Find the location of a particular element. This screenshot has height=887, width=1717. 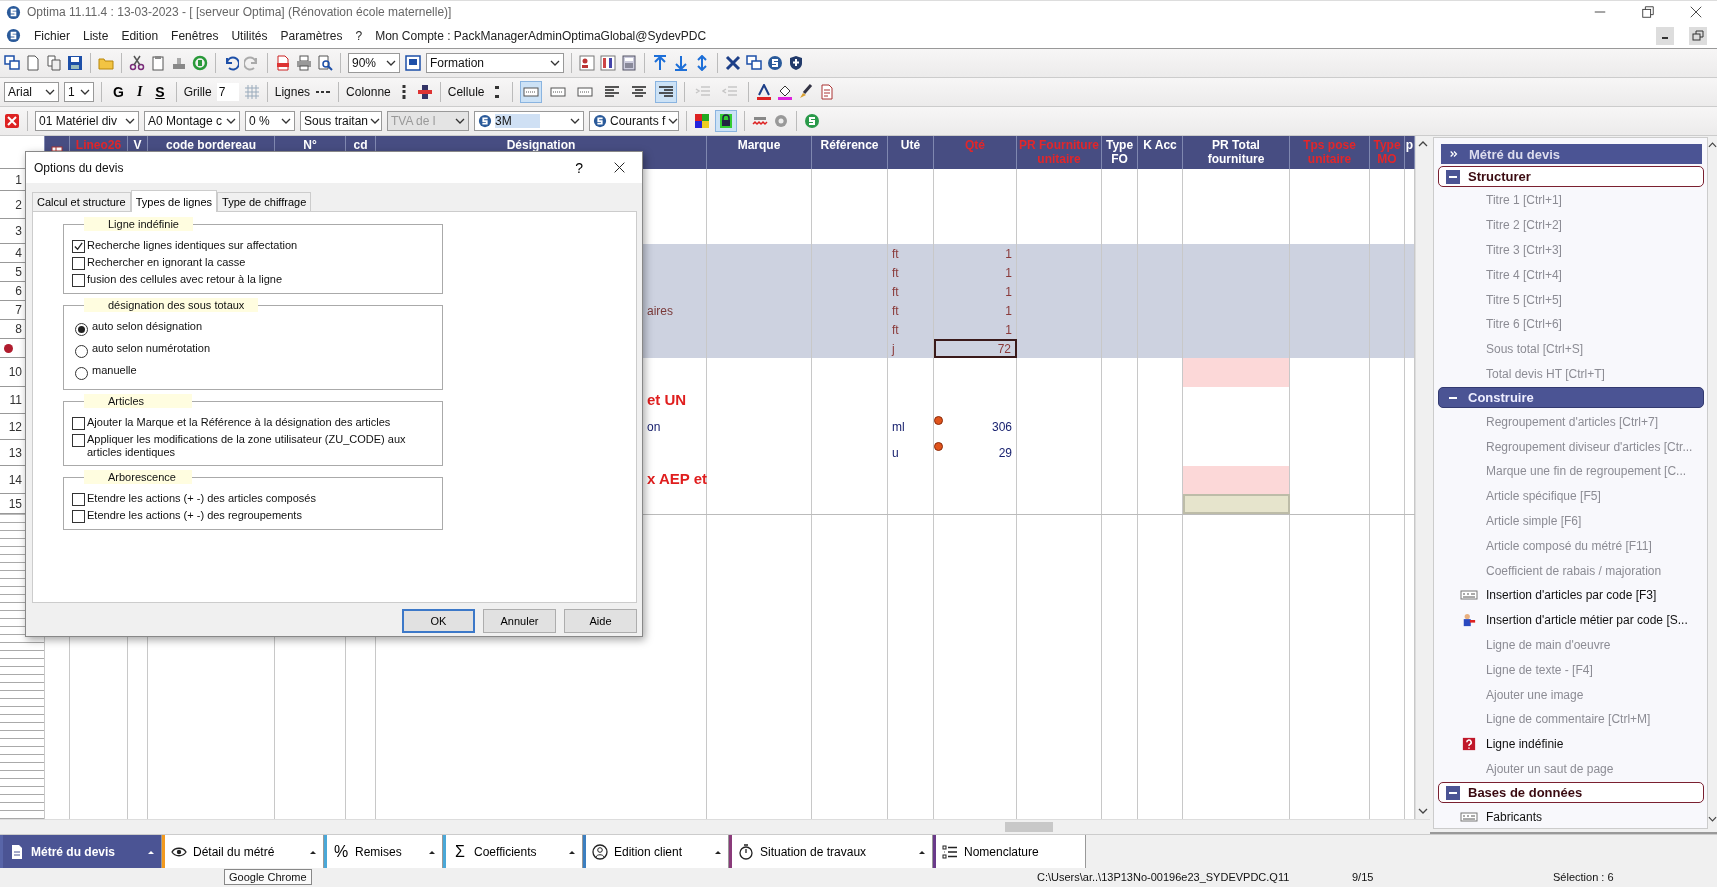

window-title: Optima 11.11.4 : 13-03-2023 - [ [serveur Optima] (Rénovation école maternelle)] is located at coordinates (239, 12).